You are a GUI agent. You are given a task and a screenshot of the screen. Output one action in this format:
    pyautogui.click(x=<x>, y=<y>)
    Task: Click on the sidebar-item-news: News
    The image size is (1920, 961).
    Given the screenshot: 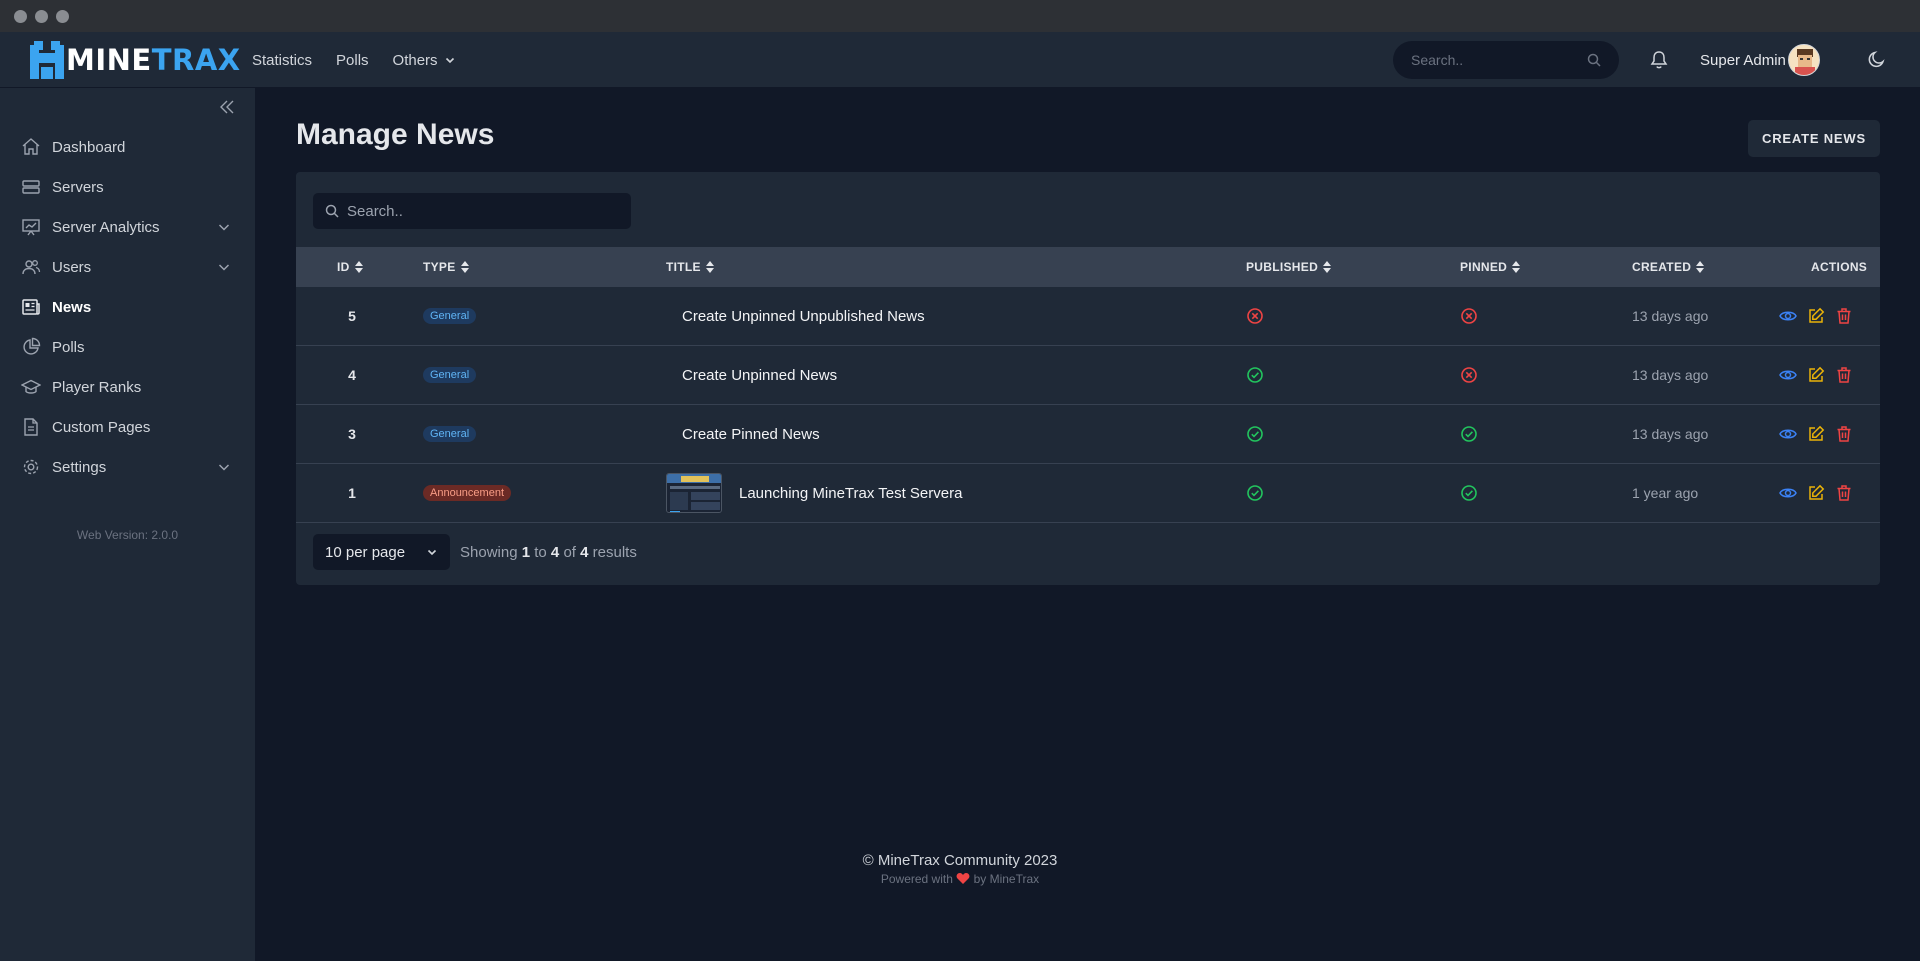 What is the action you would take?
    pyautogui.click(x=127, y=307)
    